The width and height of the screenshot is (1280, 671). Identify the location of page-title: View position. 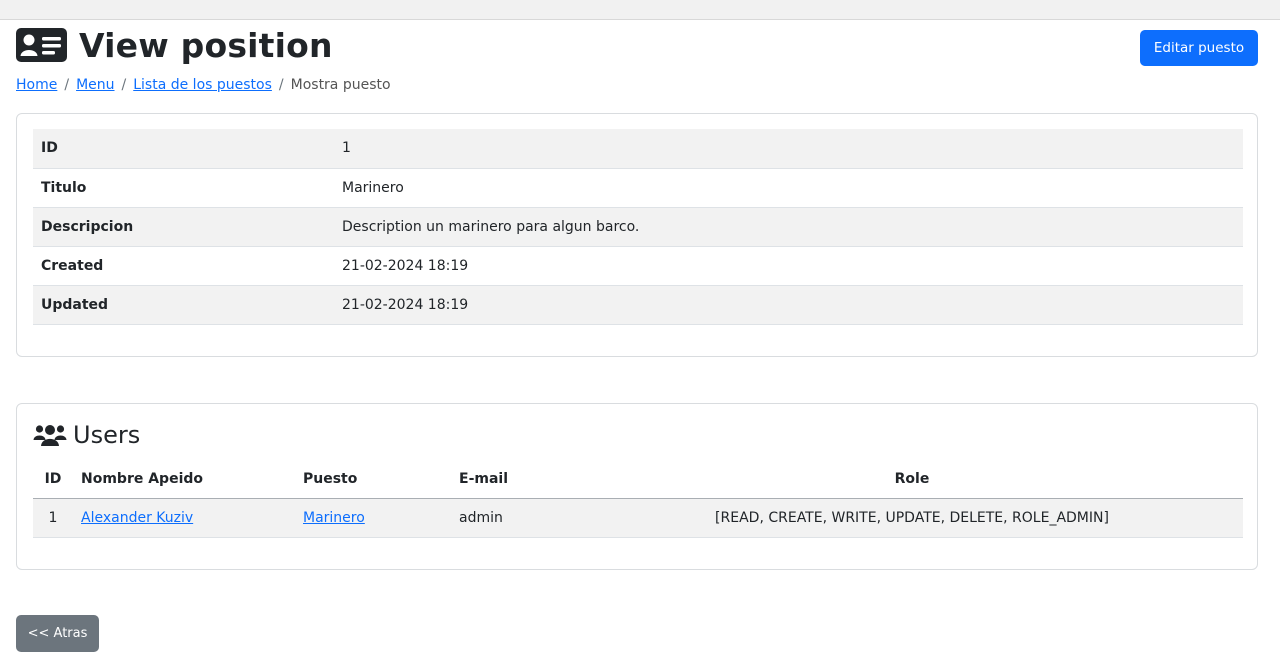
(174, 45).